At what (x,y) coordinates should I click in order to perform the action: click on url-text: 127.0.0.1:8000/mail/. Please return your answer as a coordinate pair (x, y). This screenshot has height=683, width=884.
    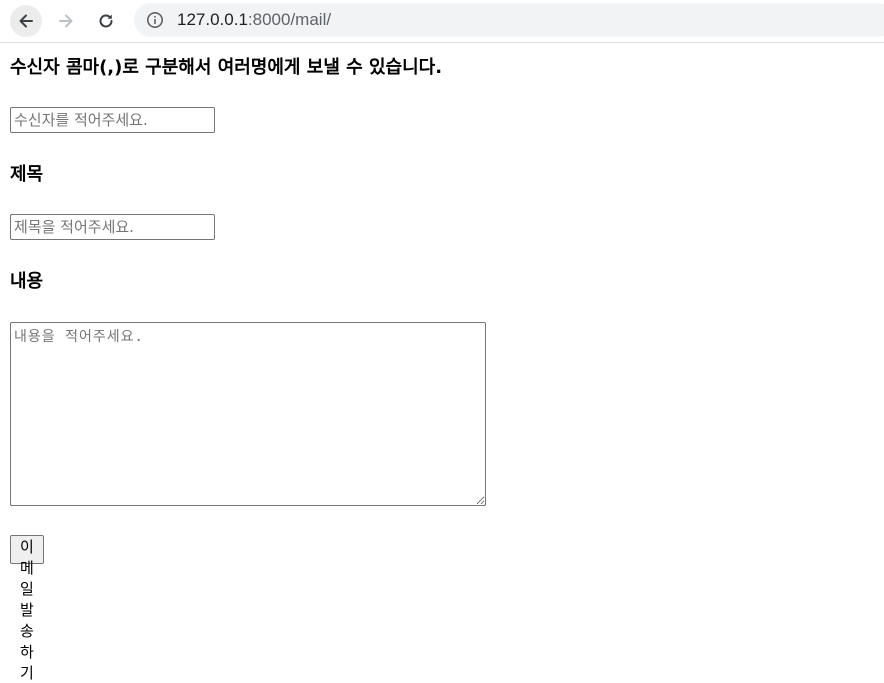
    Looking at the image, I should click on (254, 20).